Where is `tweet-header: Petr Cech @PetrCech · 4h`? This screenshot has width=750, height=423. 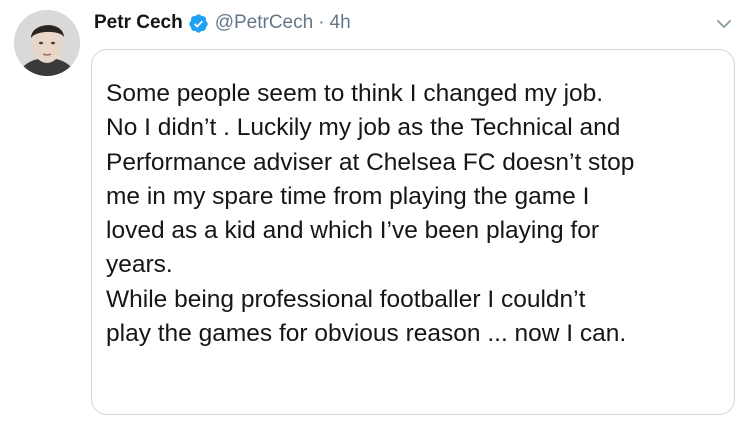
tweet-header: Petr Cech @PetrCech · 4h is located at coordinates (222, 23).